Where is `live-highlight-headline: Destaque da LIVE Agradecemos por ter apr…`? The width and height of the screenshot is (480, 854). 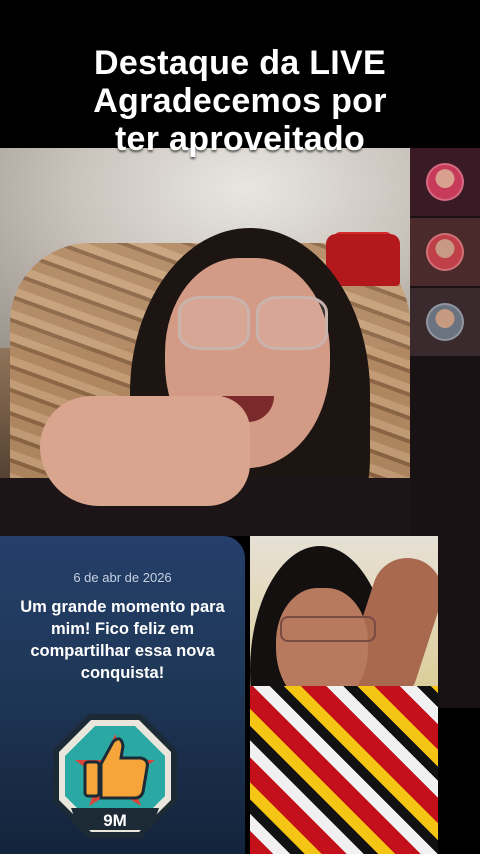 live-highlight-headline: Destaque da LIVE Agradecemos por ter apr… is located at coordinates (240, 101).